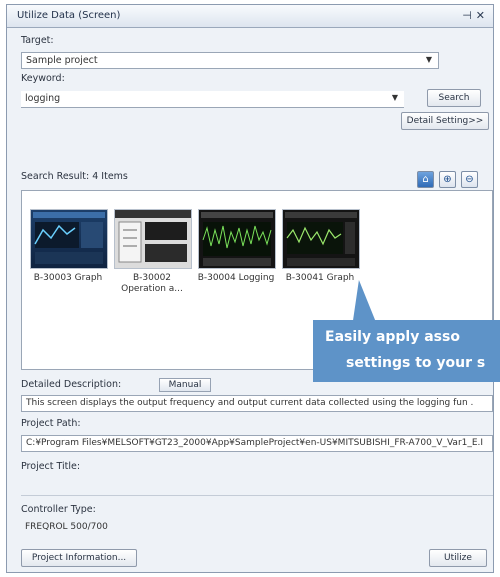 This screenshot has width=500, height=577. Describe the element at coordinates (37, 40) in the screenshot. I see `target-label: Target:` at that location.